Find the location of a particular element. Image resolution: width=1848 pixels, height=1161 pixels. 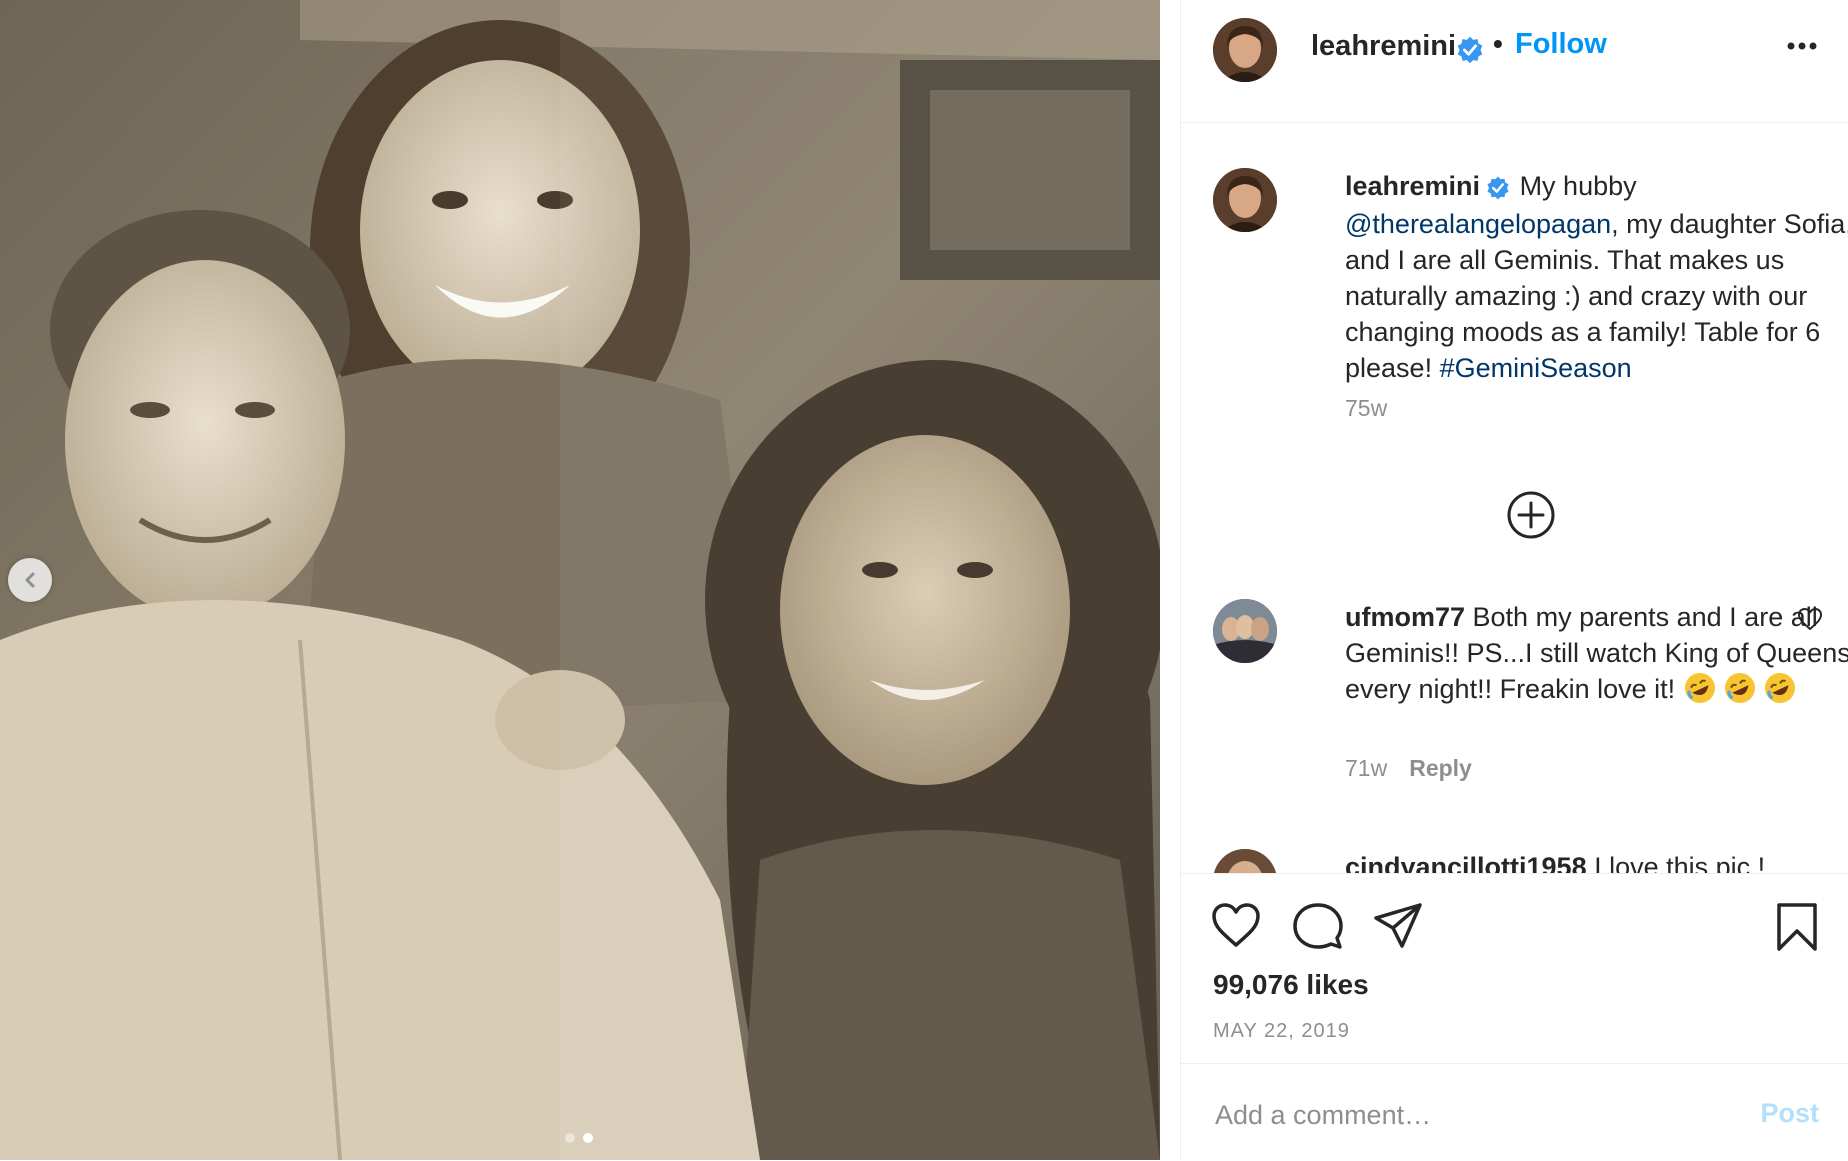

plus-circle-icon is located at coordinates (1531, 517).